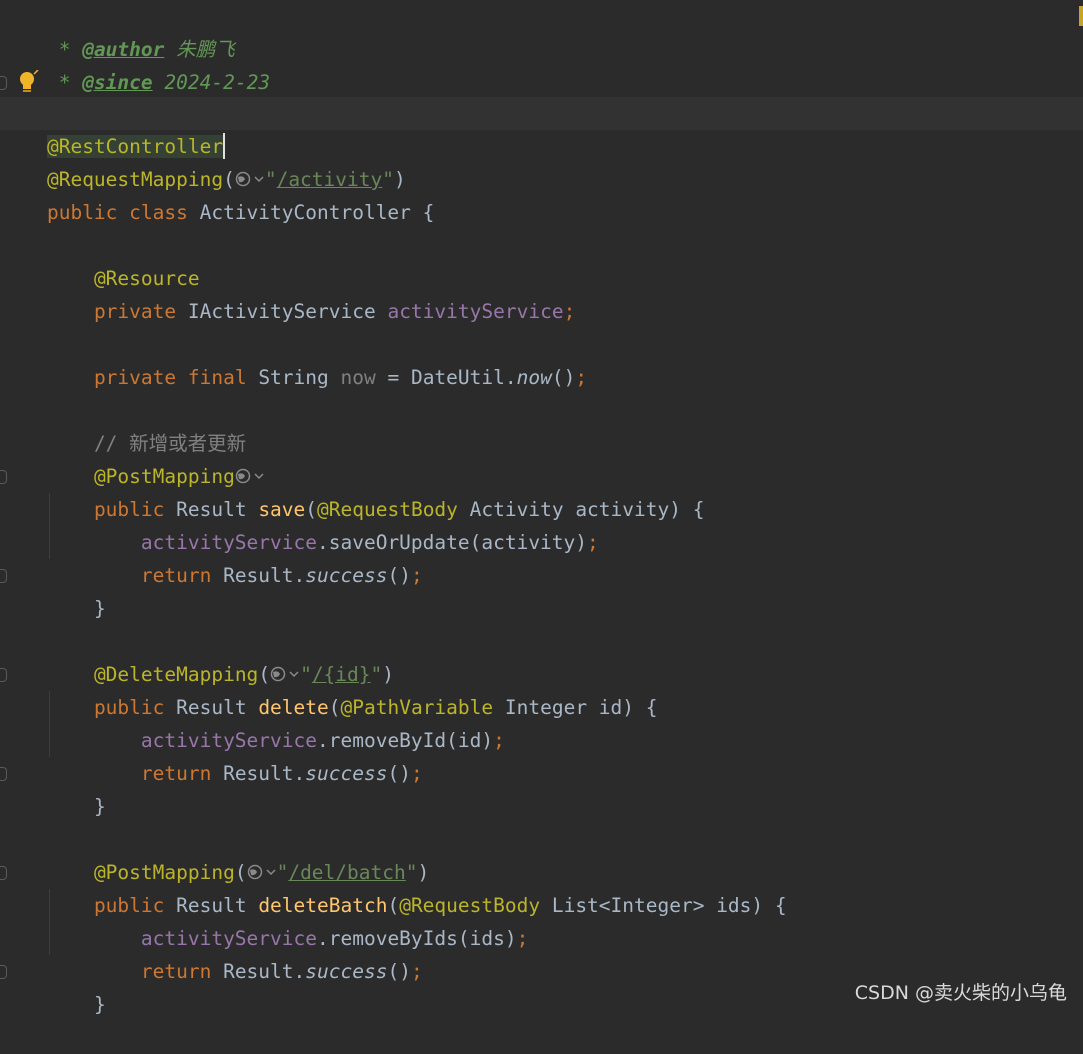 The width and height of the screenshot is (1083, 1054). I want to click on code-line-delete-body-2: return Result.success();, so click(541, 754).